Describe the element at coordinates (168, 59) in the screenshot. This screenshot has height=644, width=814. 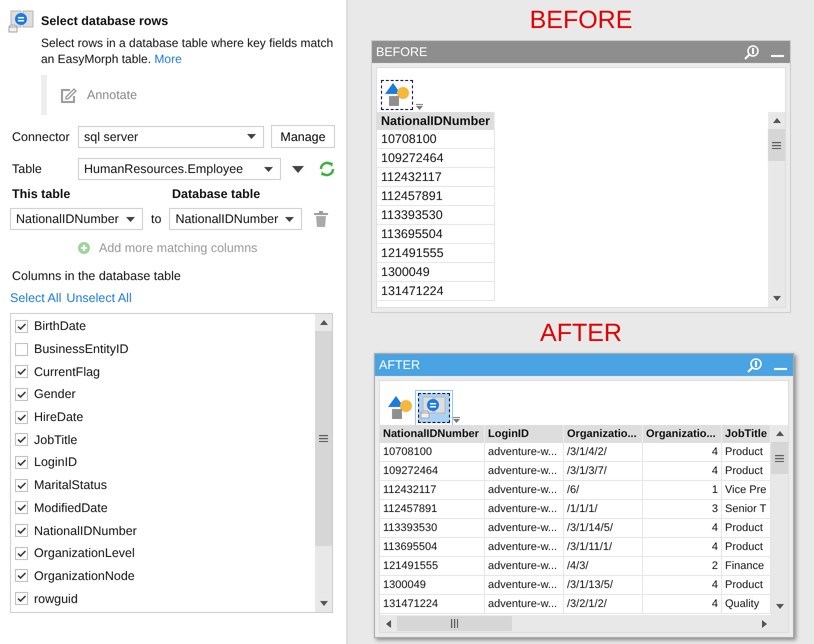
I see `more-link: More` at that location.